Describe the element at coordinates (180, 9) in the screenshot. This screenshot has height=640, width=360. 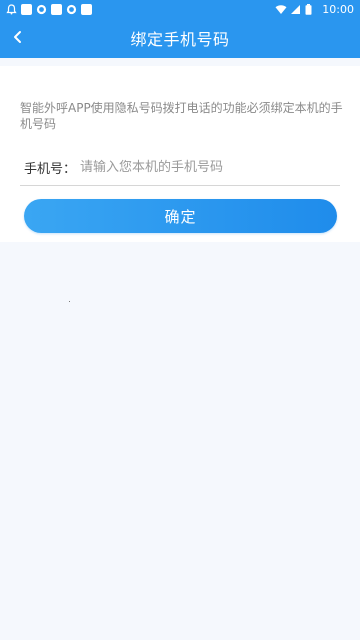
I see `status-bar: 10:00` at that location.